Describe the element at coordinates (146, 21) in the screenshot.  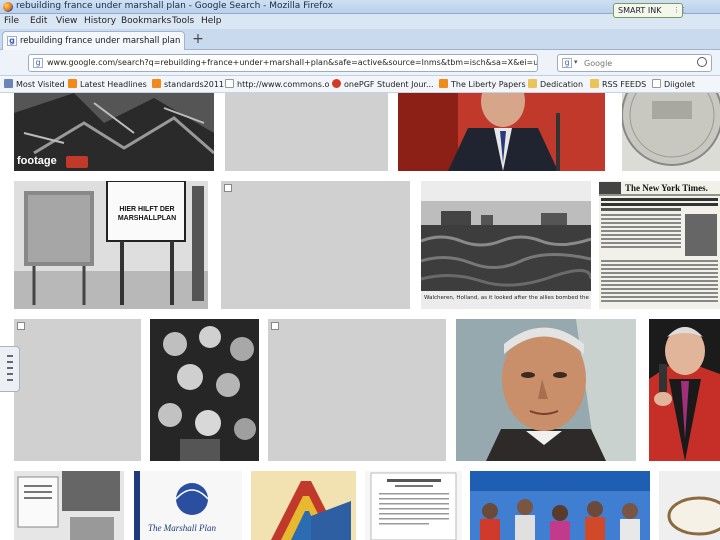
I see `menu-bookmarks: Bookmarks` at that location.